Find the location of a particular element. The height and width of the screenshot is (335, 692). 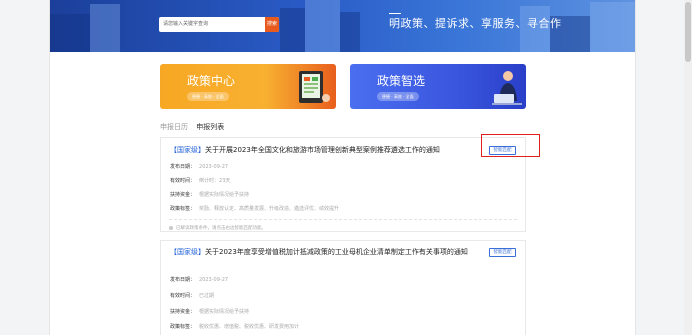

policy-tags-row: 政策标签： 税收优惠、增值税、税收优惠、研发费用加计 is located at coordinates (235, 327).